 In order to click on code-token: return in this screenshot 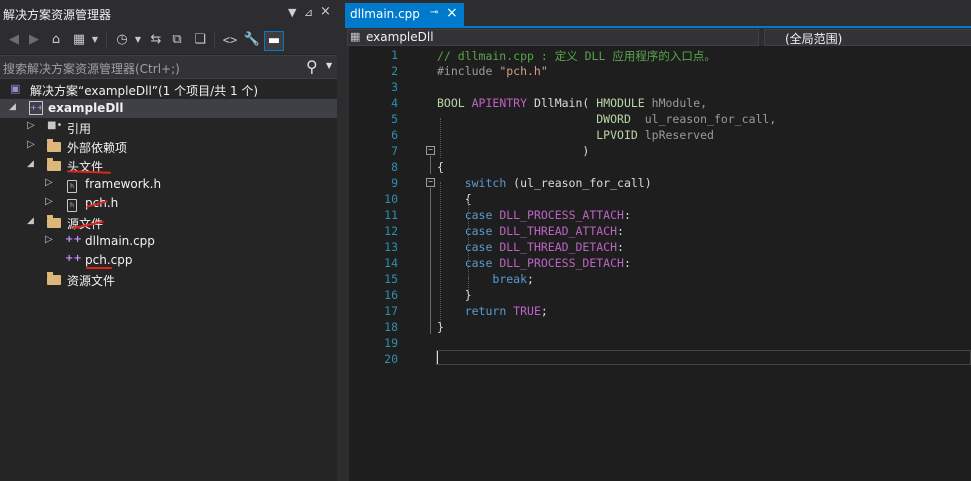, I will do `click(489, 311)`.